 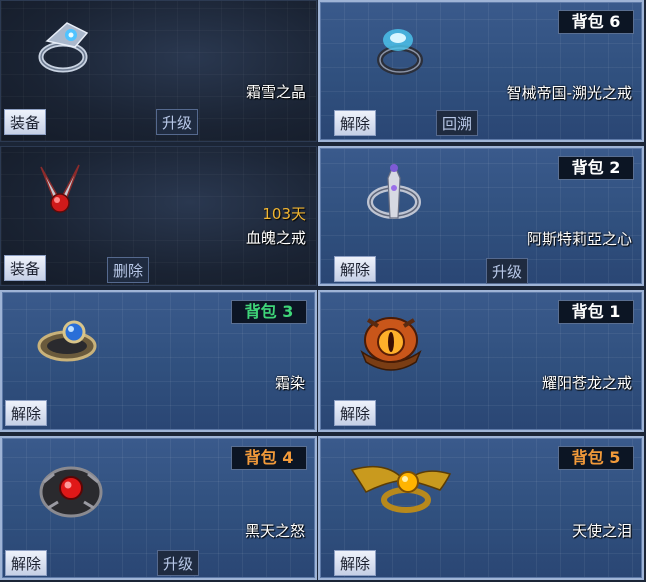 What do you see at coordinates (275, 92) in the screenshot?
I see `ring-name: 霜雪之晶` at bounding box center [275, 92].